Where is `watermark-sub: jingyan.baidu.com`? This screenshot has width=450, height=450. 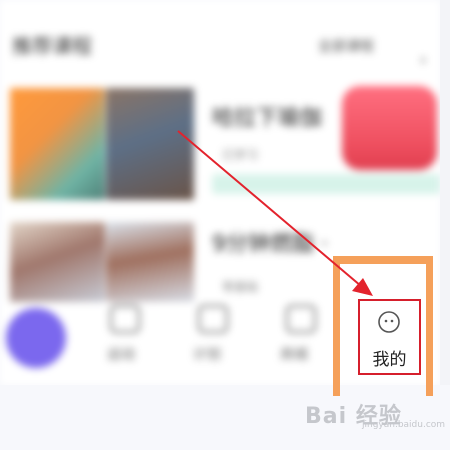 watermark-sub: jingyan.baidu.com is located at coordinates (404, 425).